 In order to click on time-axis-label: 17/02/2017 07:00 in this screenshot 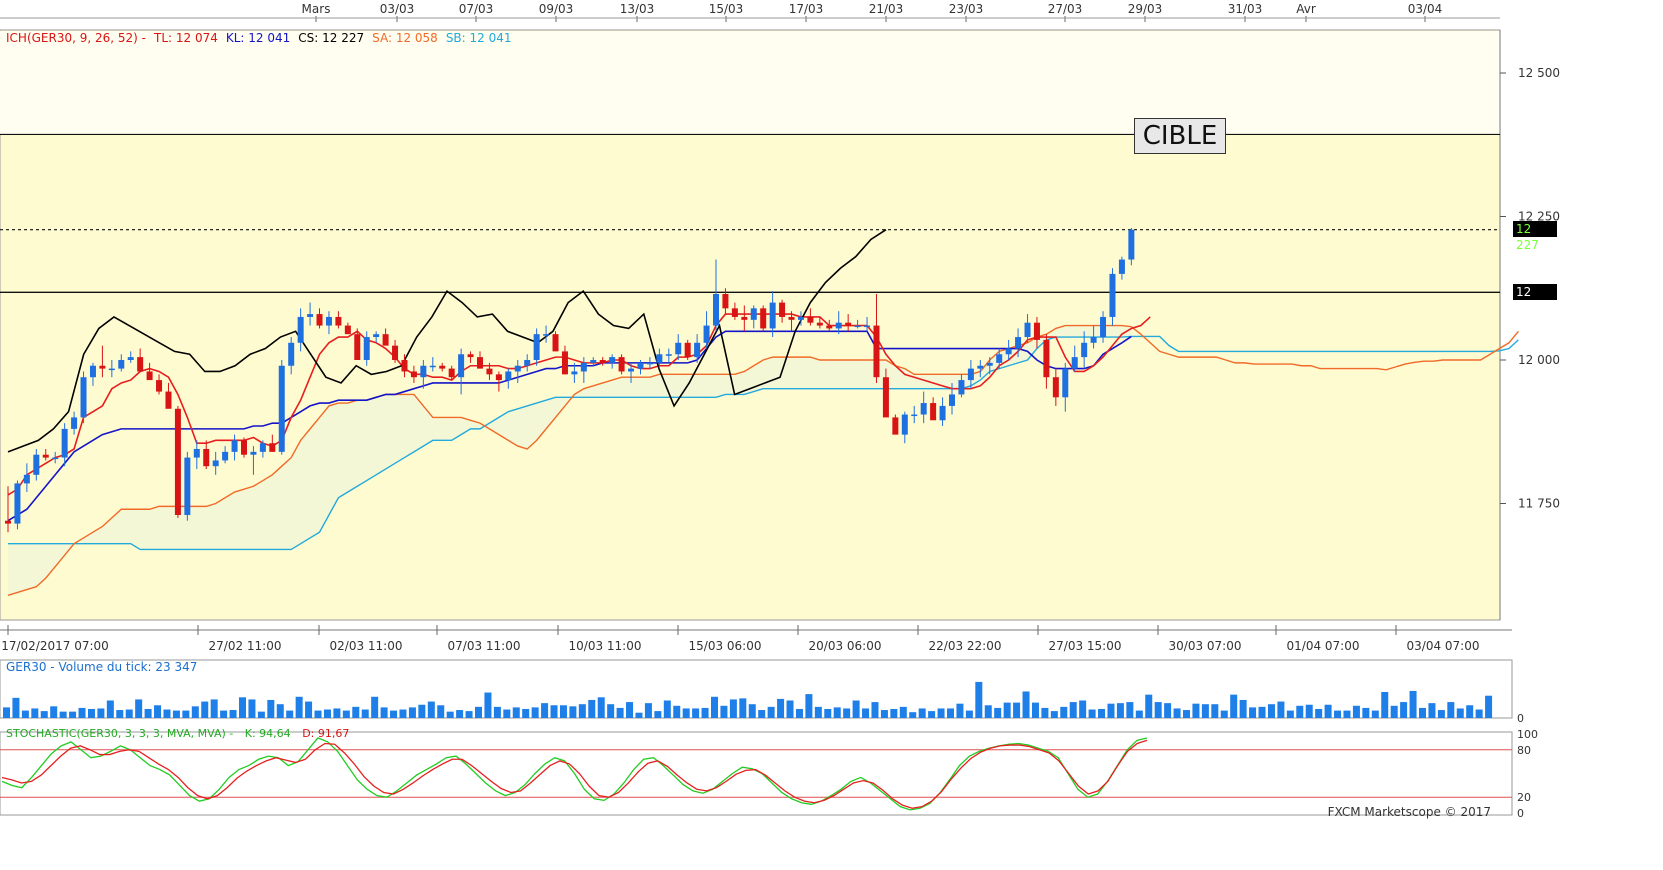, I will do `click(55, 646)`.